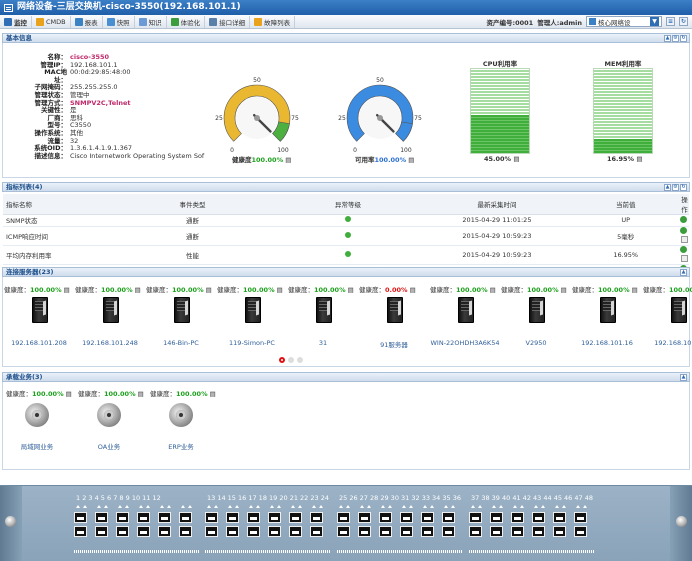 The height and width of the screenshot is (561, 692). What do you see at coordinates (465, 343) in the screenshot?
I see `server-name: WIN-22OHDH3A6K54` at bounding box center [465, 343].